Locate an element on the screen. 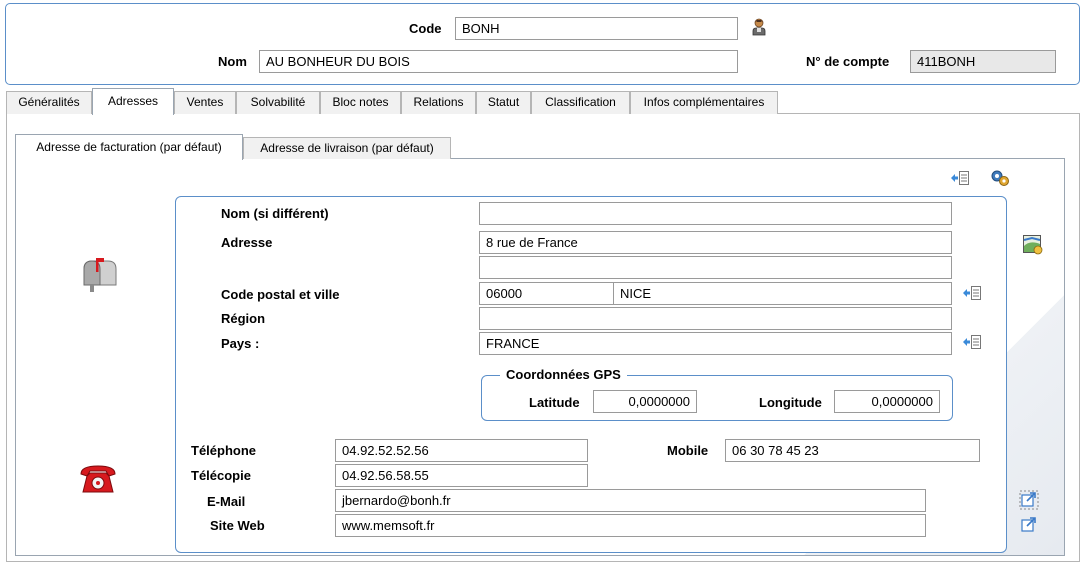  code-postal-field: 06000 is located at coordinates (546, 293).